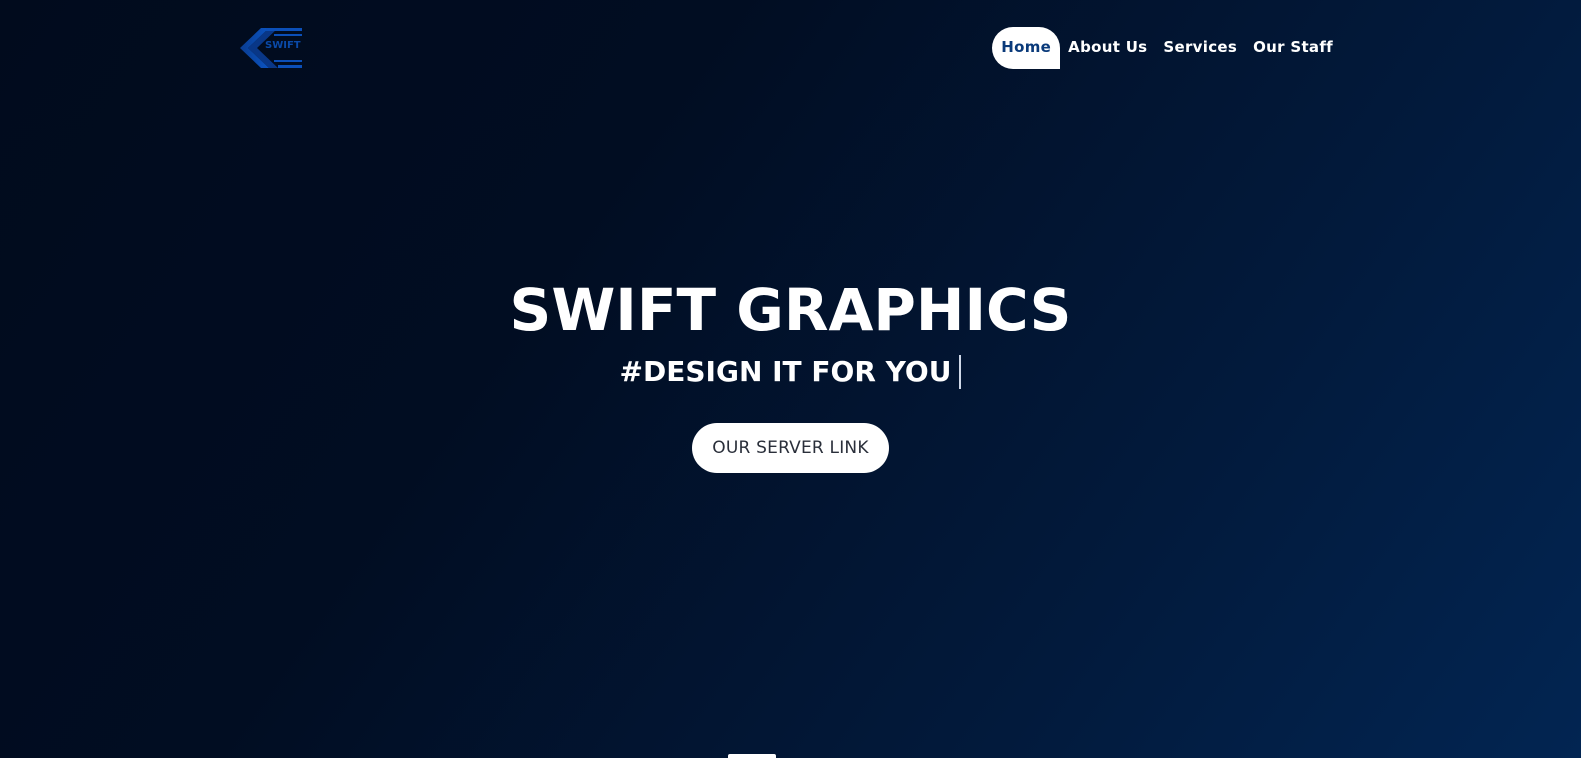 The image size is (1581, 758). Describe the element at coordinates (752, 756) in the screenshot. I see `scroll-indicator` at that location.